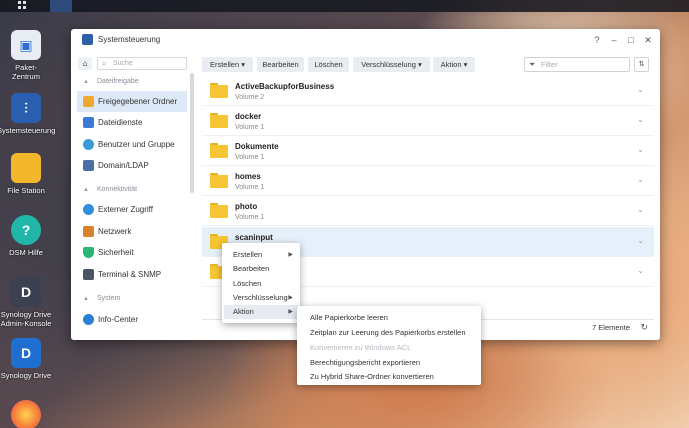 This screenshot has width=689, height=428. Describe the element at coordinates (85, 63) in the screenshot. I see `home-icon: ⌂` at that location.